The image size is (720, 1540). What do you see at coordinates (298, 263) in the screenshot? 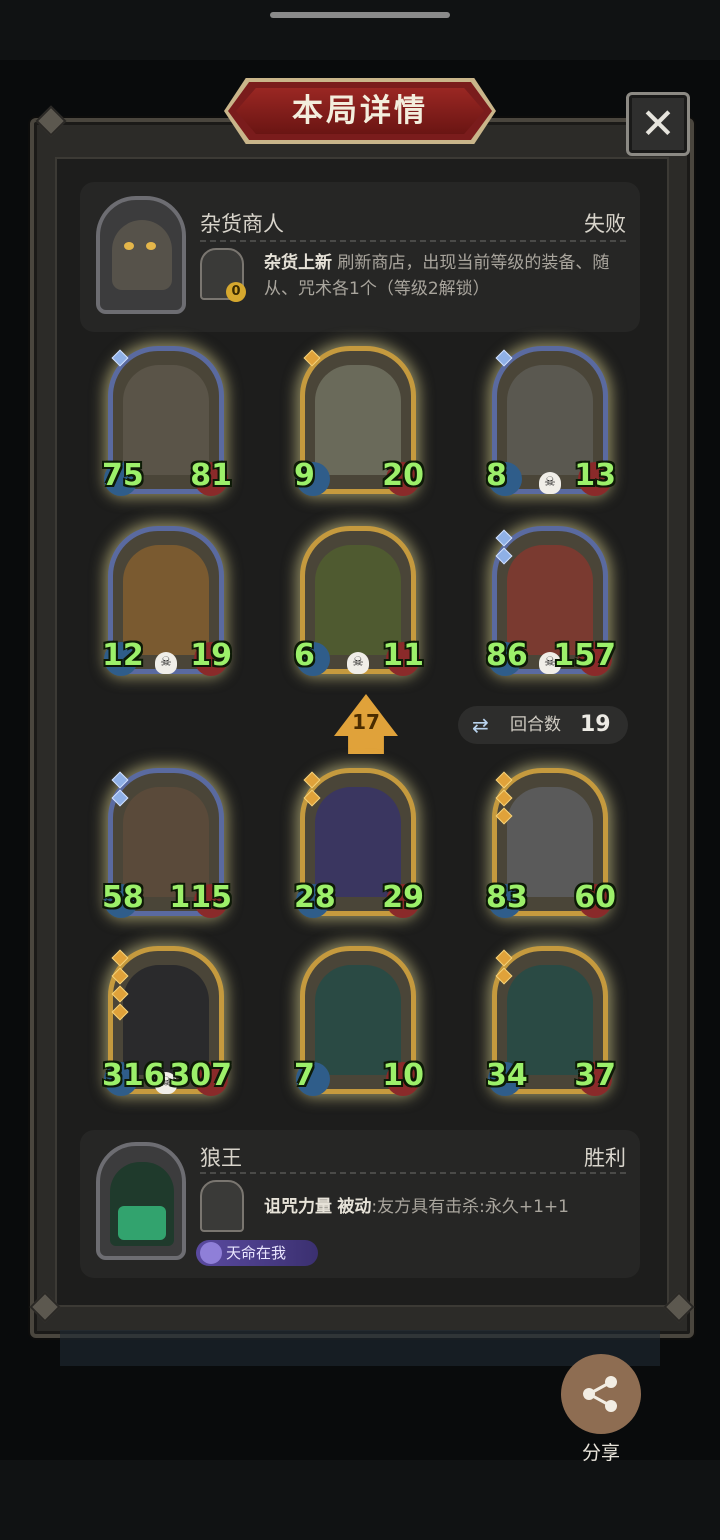
I see `hero-skill-name: 杂货上新` at bounding box center [298, 263].